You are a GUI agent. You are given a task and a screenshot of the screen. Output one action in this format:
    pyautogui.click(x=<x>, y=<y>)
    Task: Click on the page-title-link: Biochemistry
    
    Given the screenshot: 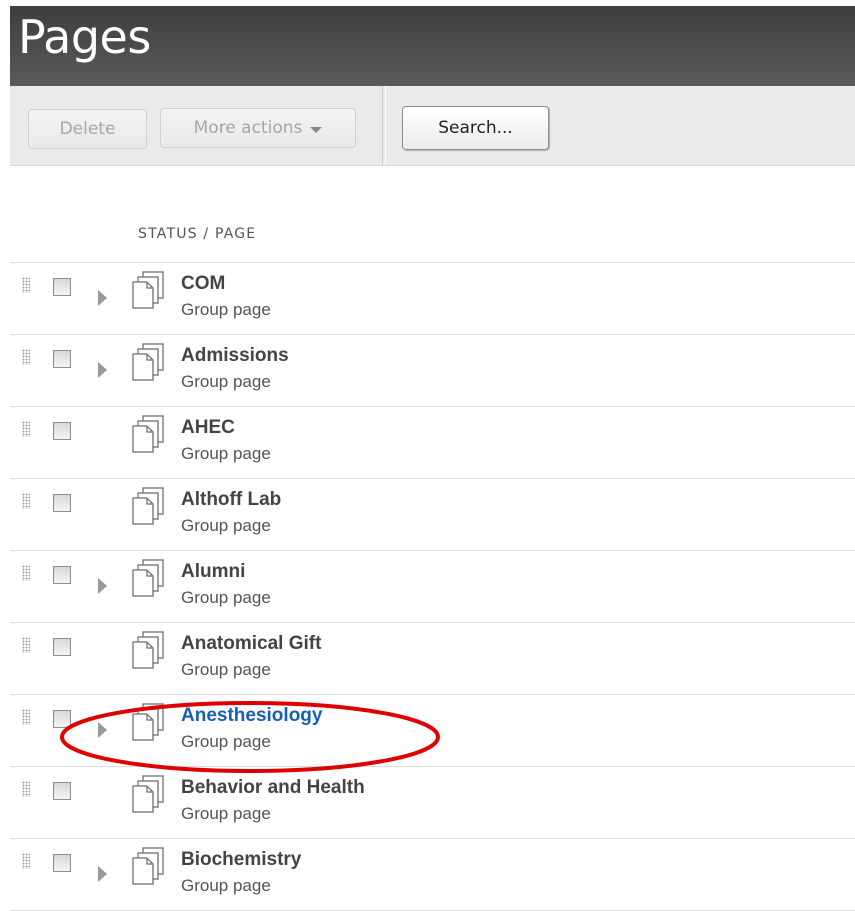 What is the action you would take?
    pyautogui.click(x=241, y=860)
    